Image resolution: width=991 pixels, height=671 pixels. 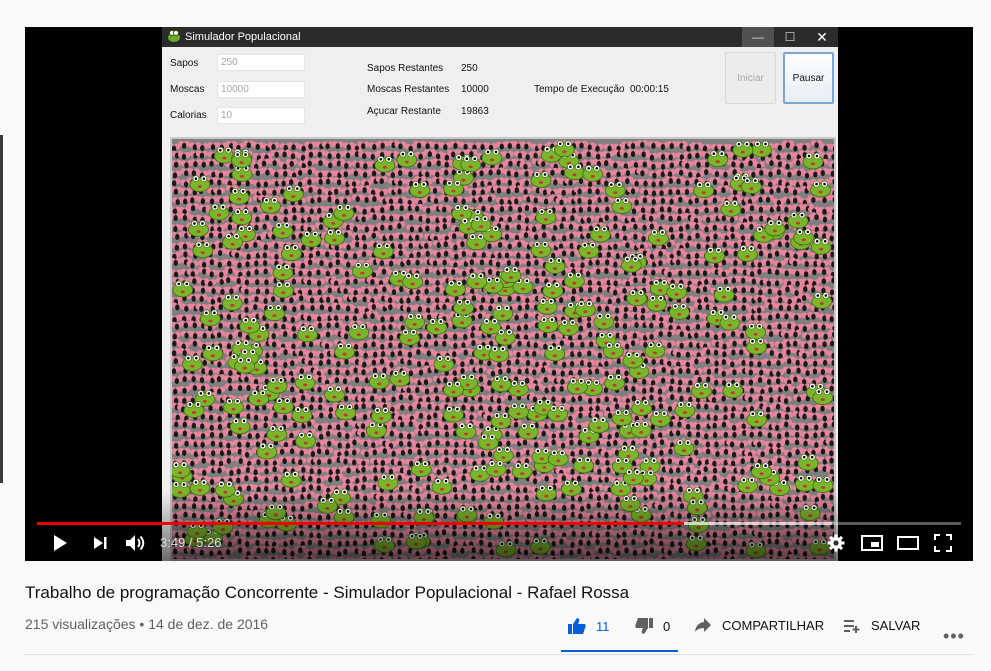 I want to click on iniciar-button: Iniciar, so click(x=750, y=78).